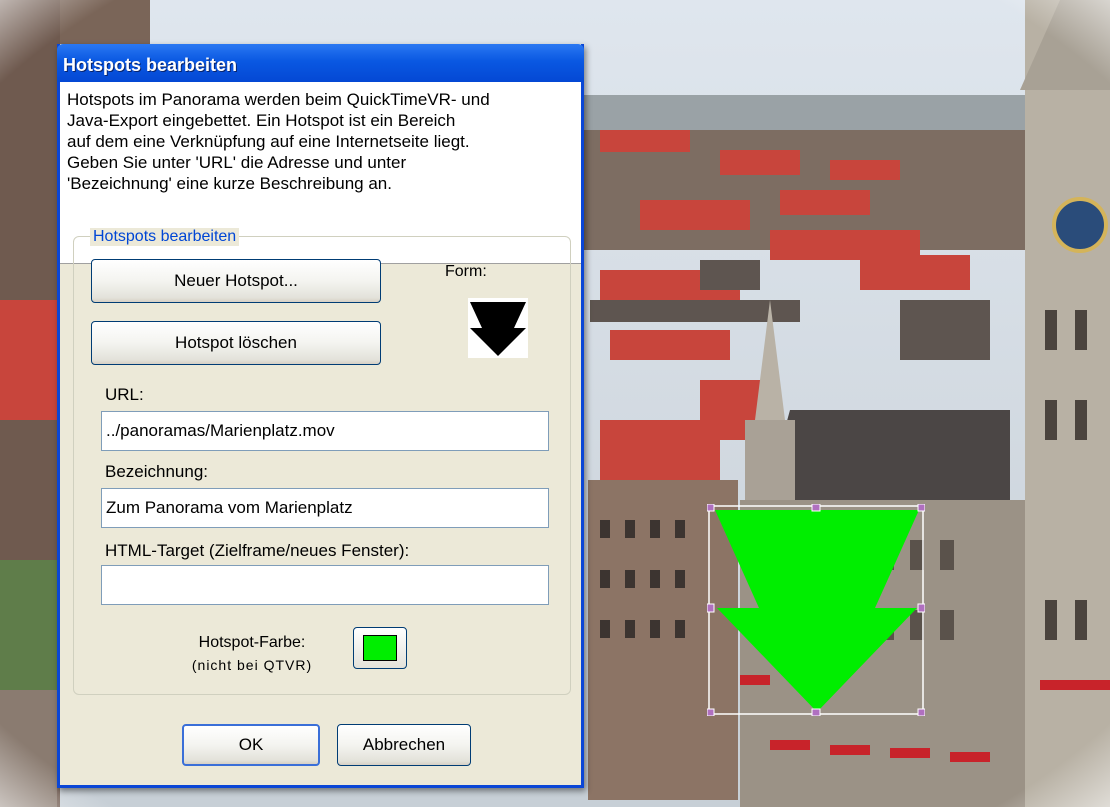 The height and width of the screenshot is (807, 1110). I want to click on form-shape-picker, so click(498, 328).